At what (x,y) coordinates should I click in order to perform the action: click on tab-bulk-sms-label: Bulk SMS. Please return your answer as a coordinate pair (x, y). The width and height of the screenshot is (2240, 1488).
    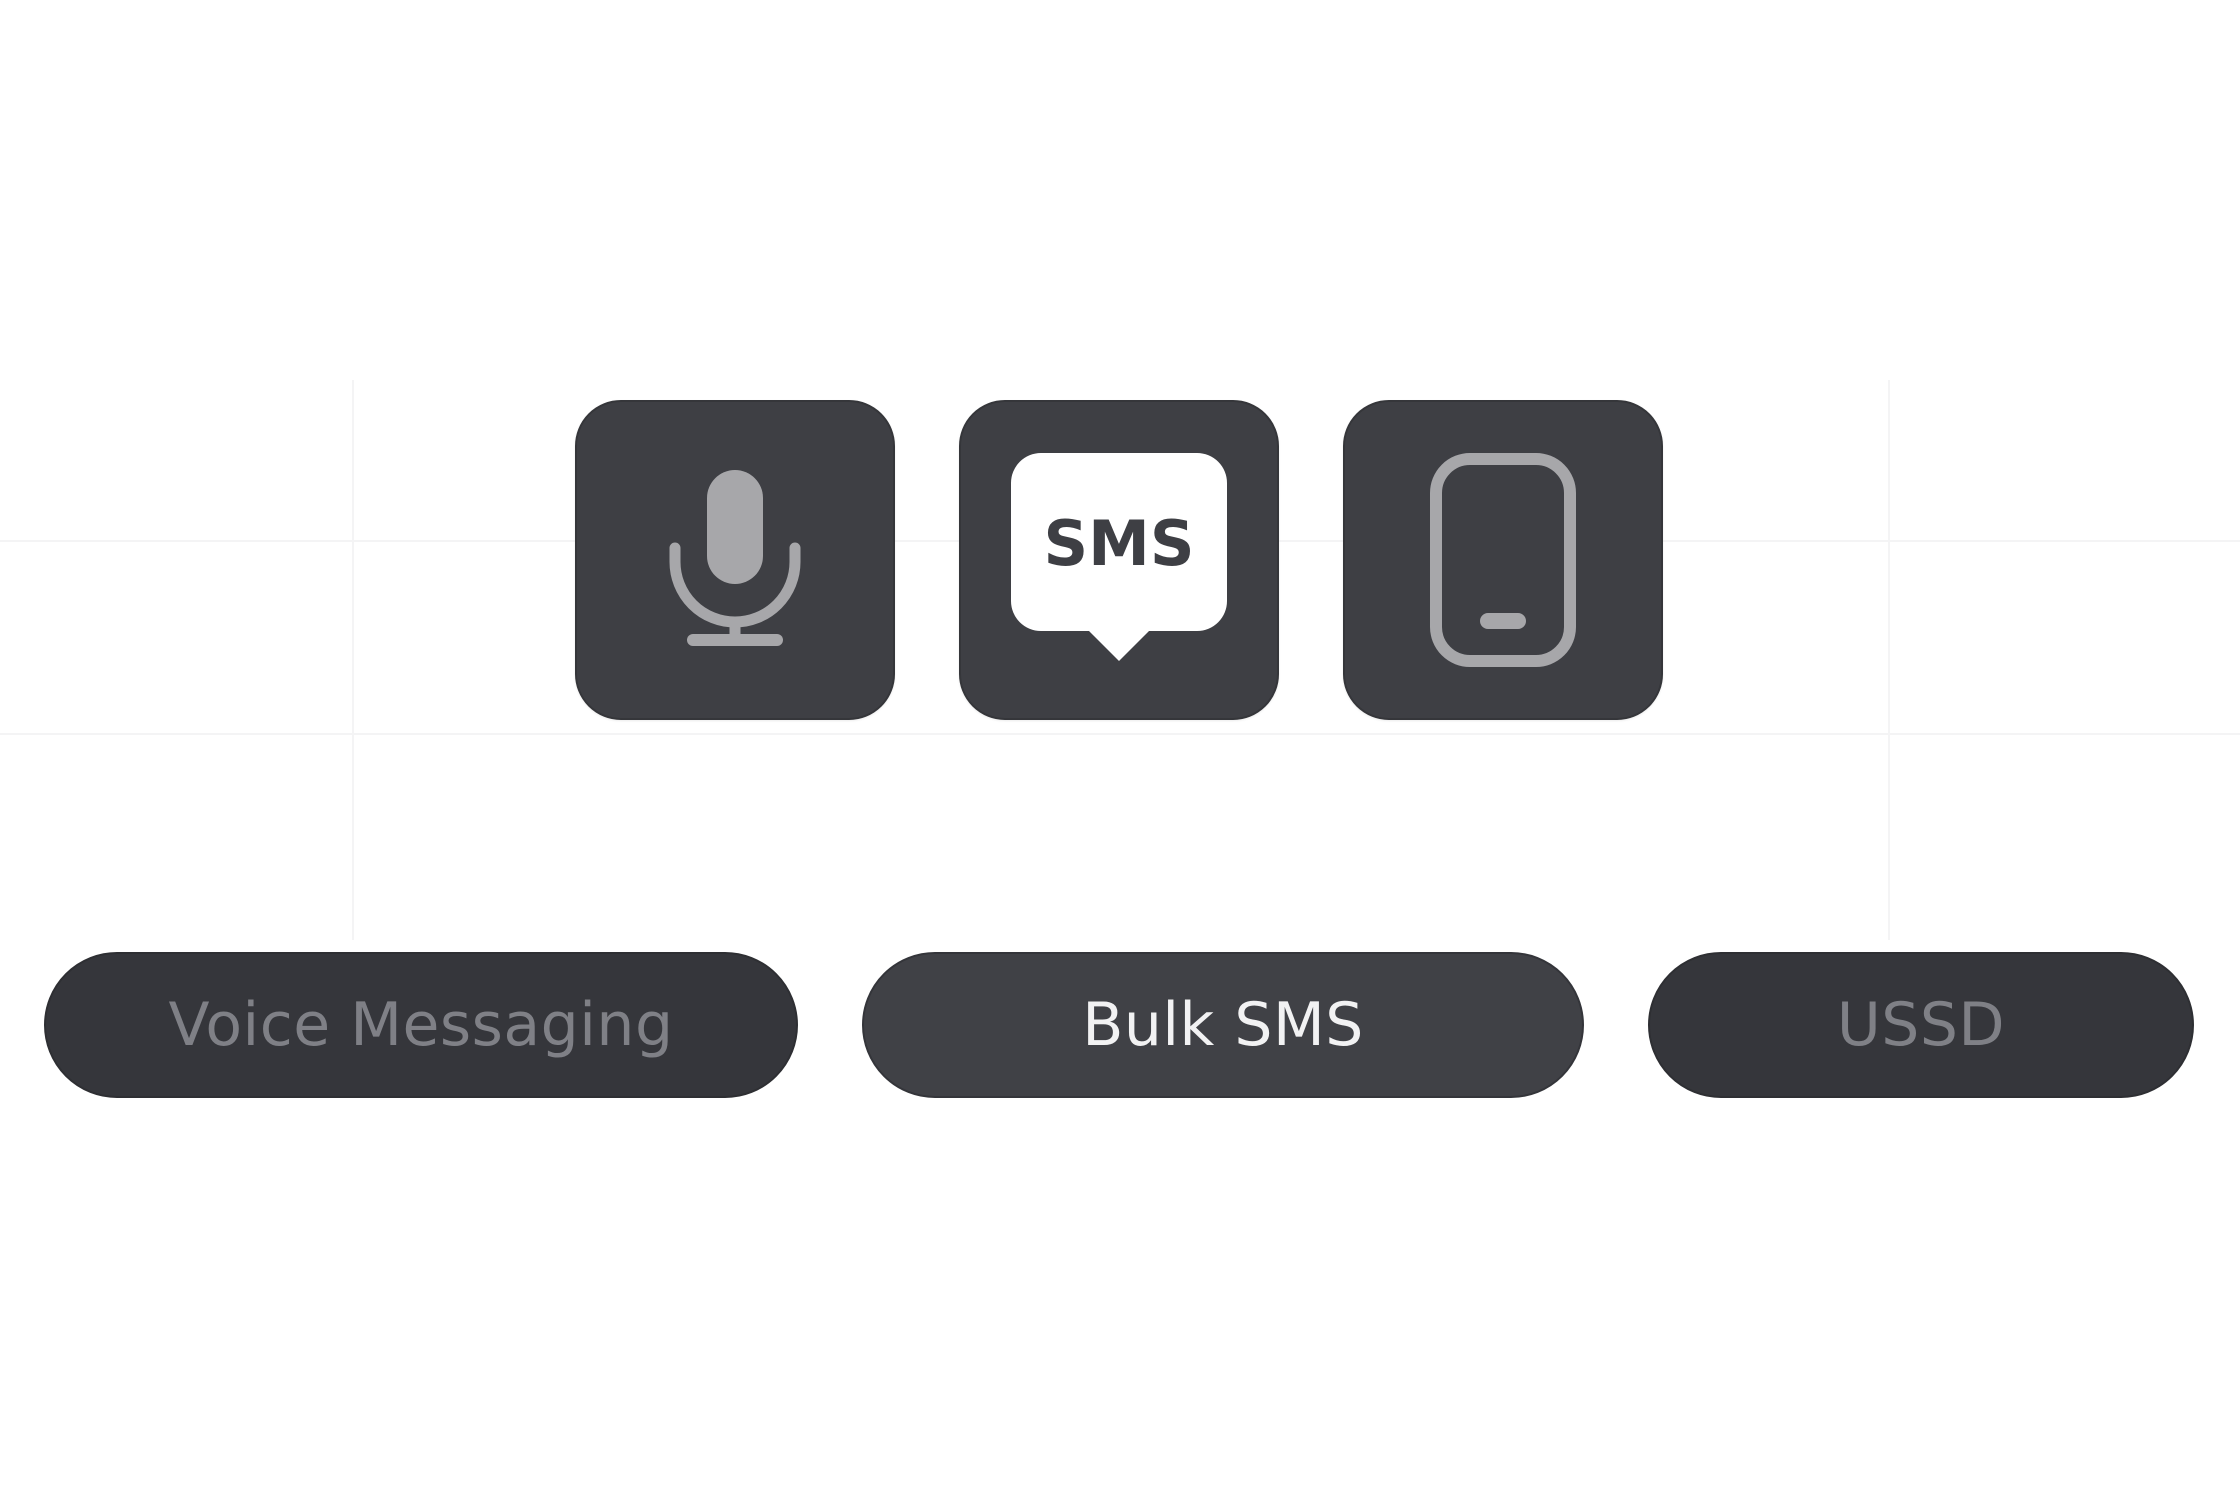
    Looking at the image, I should click on (1223, 1025).